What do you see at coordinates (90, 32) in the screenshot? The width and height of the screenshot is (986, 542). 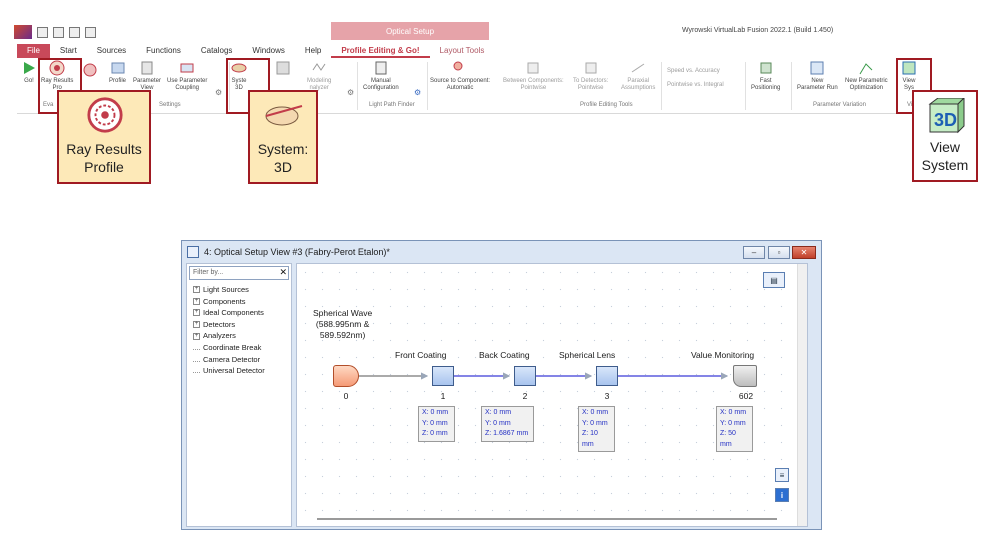 I see `print-icon` at bounding box center [90, 32].